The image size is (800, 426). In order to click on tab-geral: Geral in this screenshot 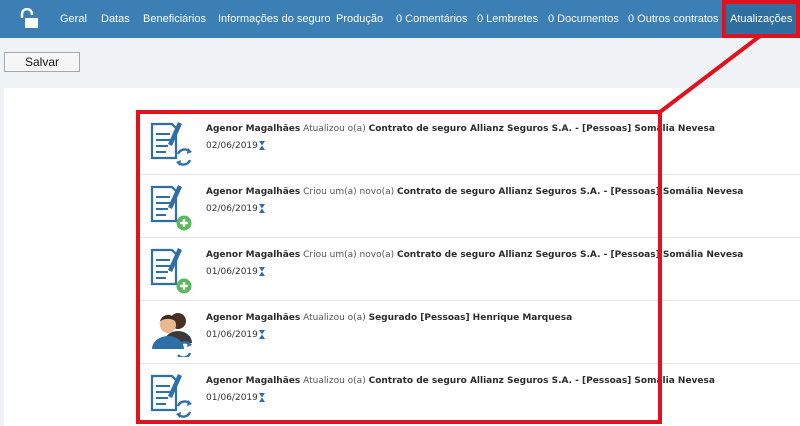, I will do `click(73, 19)`.